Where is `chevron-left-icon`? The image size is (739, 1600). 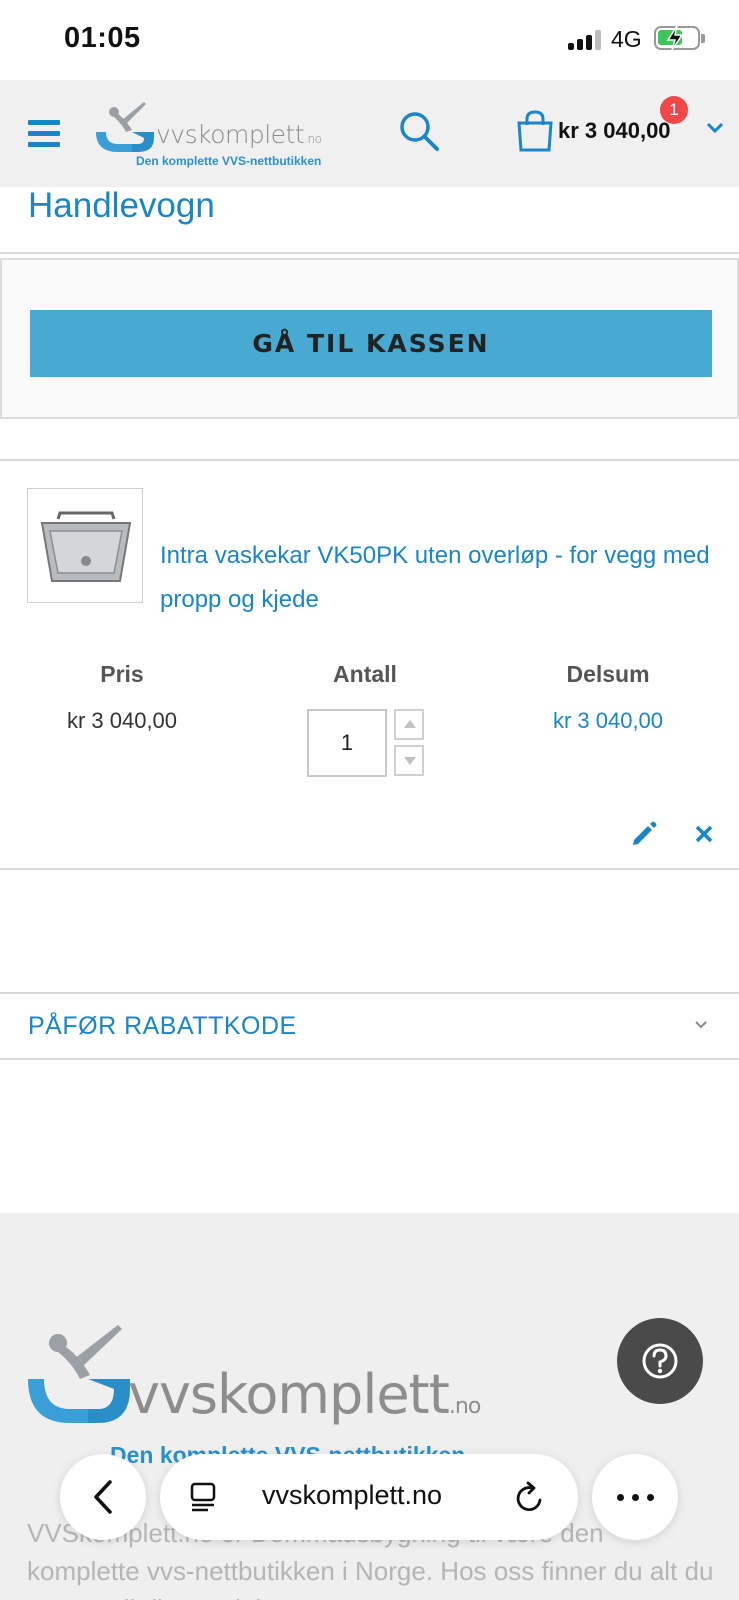
chevron-left-icon is located at coordinates (103, 1497).